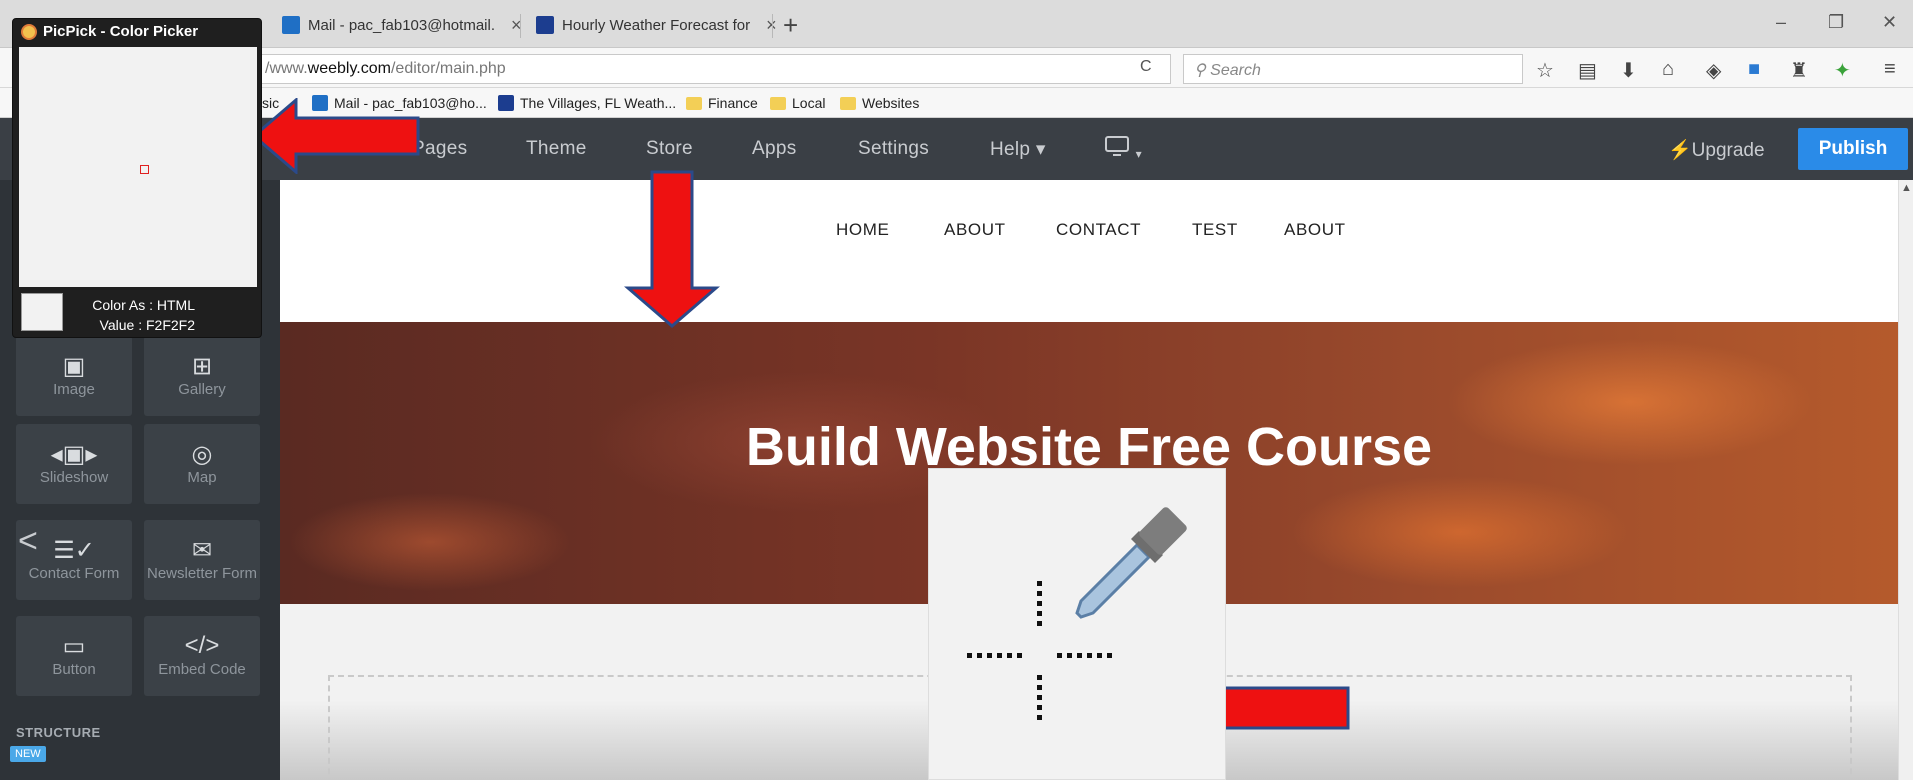 The height and width of the screenshot is (780, 1913). What do you see at coordinates (202, 645) in the screenshot?
I see `code-icon: </>` at bounding box center [202, 645].